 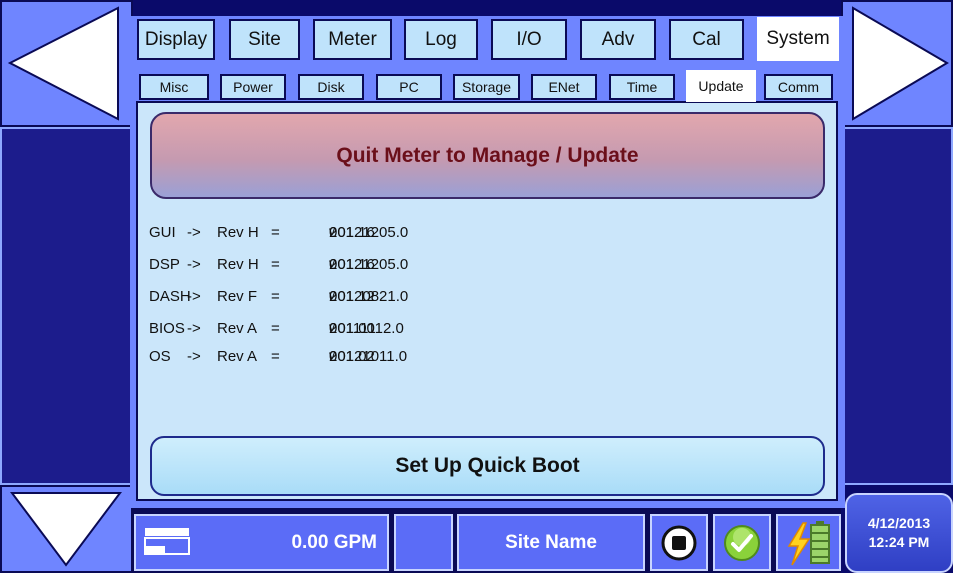 What do you see at coordinates (162, 232) in the screenshot?
I see `component-name: GUI` at bounding box center [162, 232].